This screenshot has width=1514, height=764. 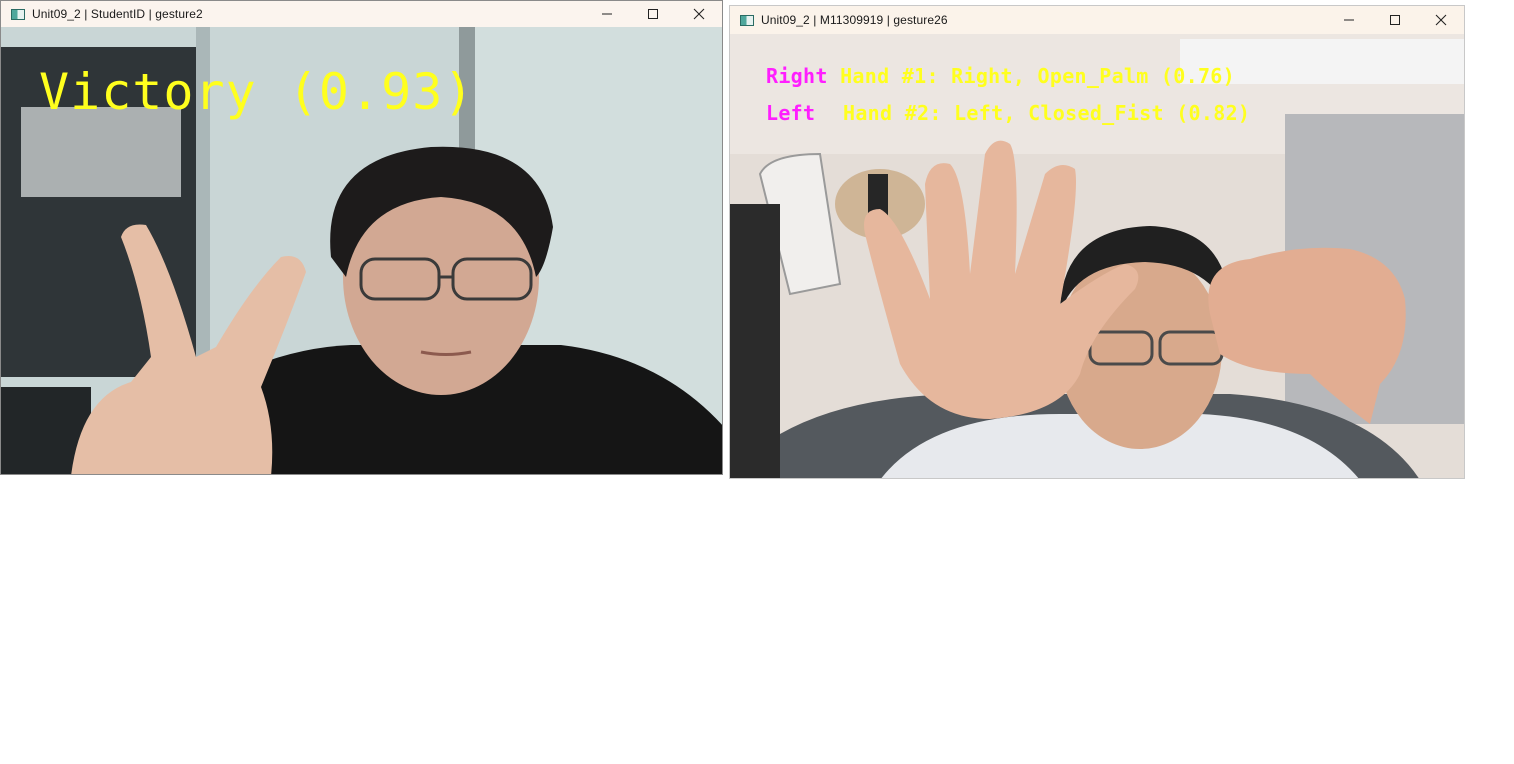 I want to click on hand-1-description: Hand #1: Right, Open_Palm (0.76), so click(x=1037, y=76).